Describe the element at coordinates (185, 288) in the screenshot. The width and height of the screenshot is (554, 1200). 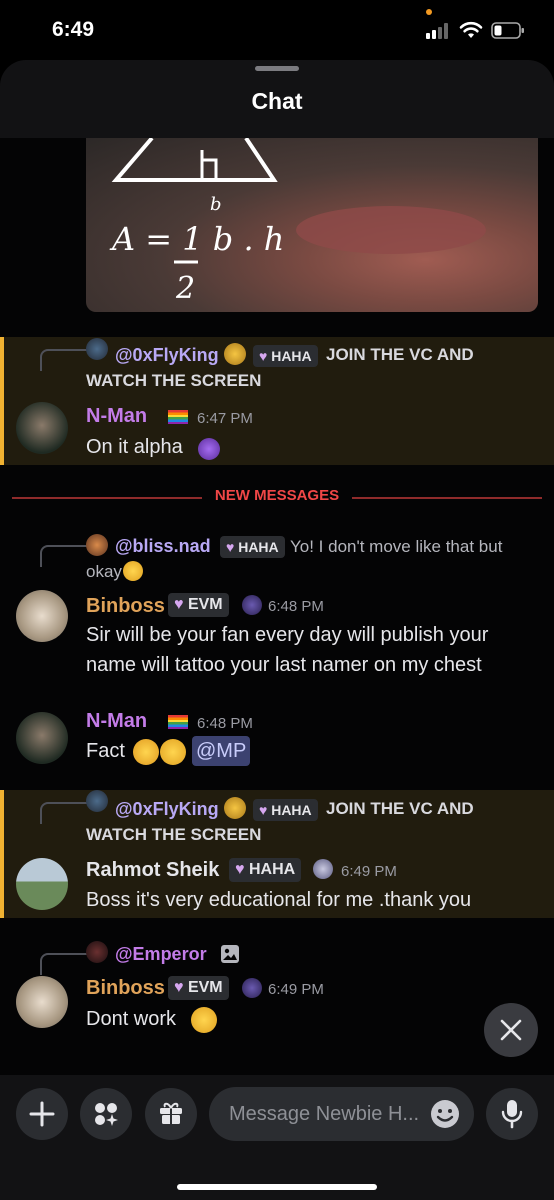
I see `svg-text: 2` at that location.